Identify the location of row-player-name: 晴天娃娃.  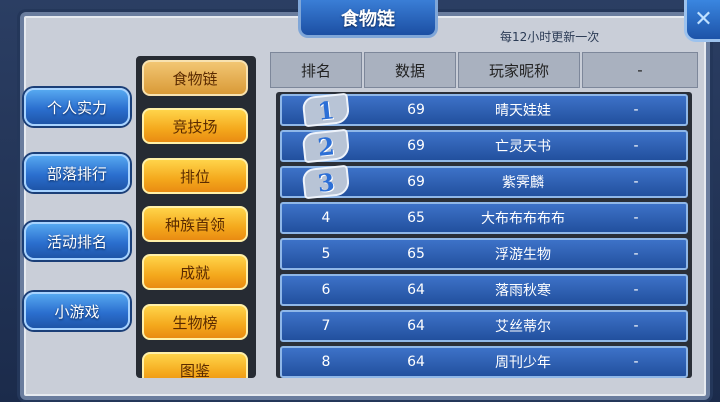
(523, 111).